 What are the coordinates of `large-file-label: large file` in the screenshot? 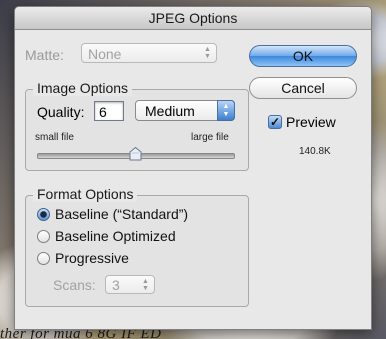 It's located at (210, 137).